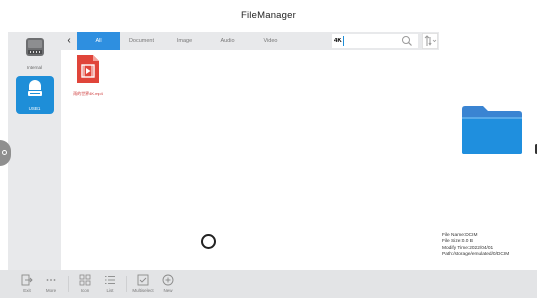 The height and width of the screenshot is (298, 537). Describe the element at coordinates (110, 280) in the screenshot. I see `list-icon` at that location.